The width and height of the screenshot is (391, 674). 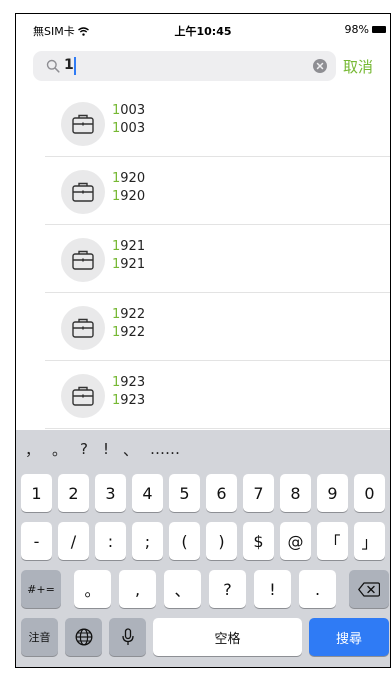 What do you see at coordinates (203, 589) in the screenshot?
I see `punctuation-row: #+= 。 , 、 ? ! .` at bounding box center [203, 589].